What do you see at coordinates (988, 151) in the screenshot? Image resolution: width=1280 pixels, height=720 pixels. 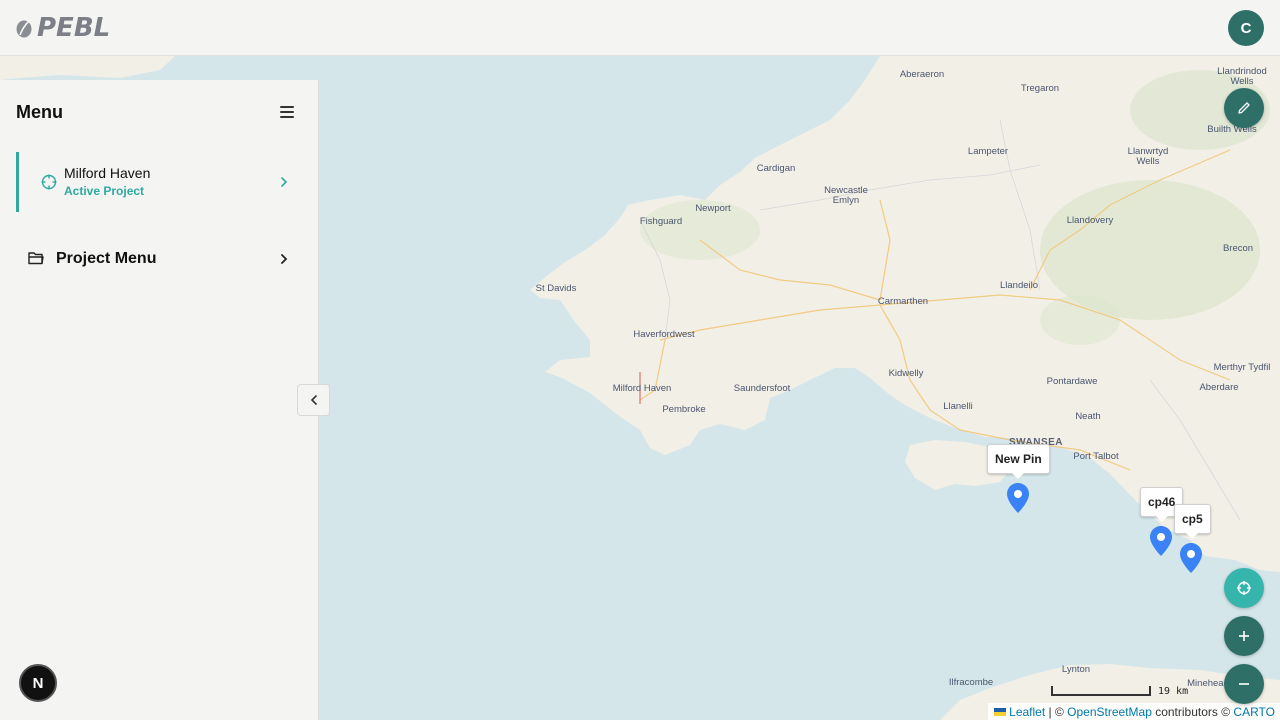 I see `map-label: Lampeter` at bounding box center [988, 151].